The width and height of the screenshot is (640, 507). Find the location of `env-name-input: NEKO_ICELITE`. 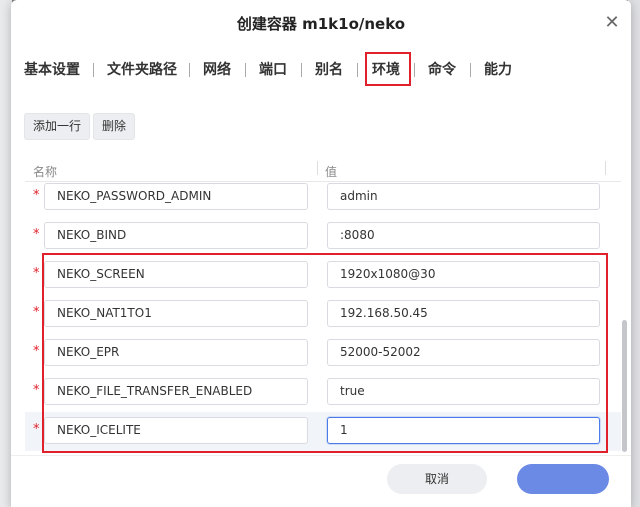

env-name-input: NEKO_ICELITE is located at coordinates (176, 430).